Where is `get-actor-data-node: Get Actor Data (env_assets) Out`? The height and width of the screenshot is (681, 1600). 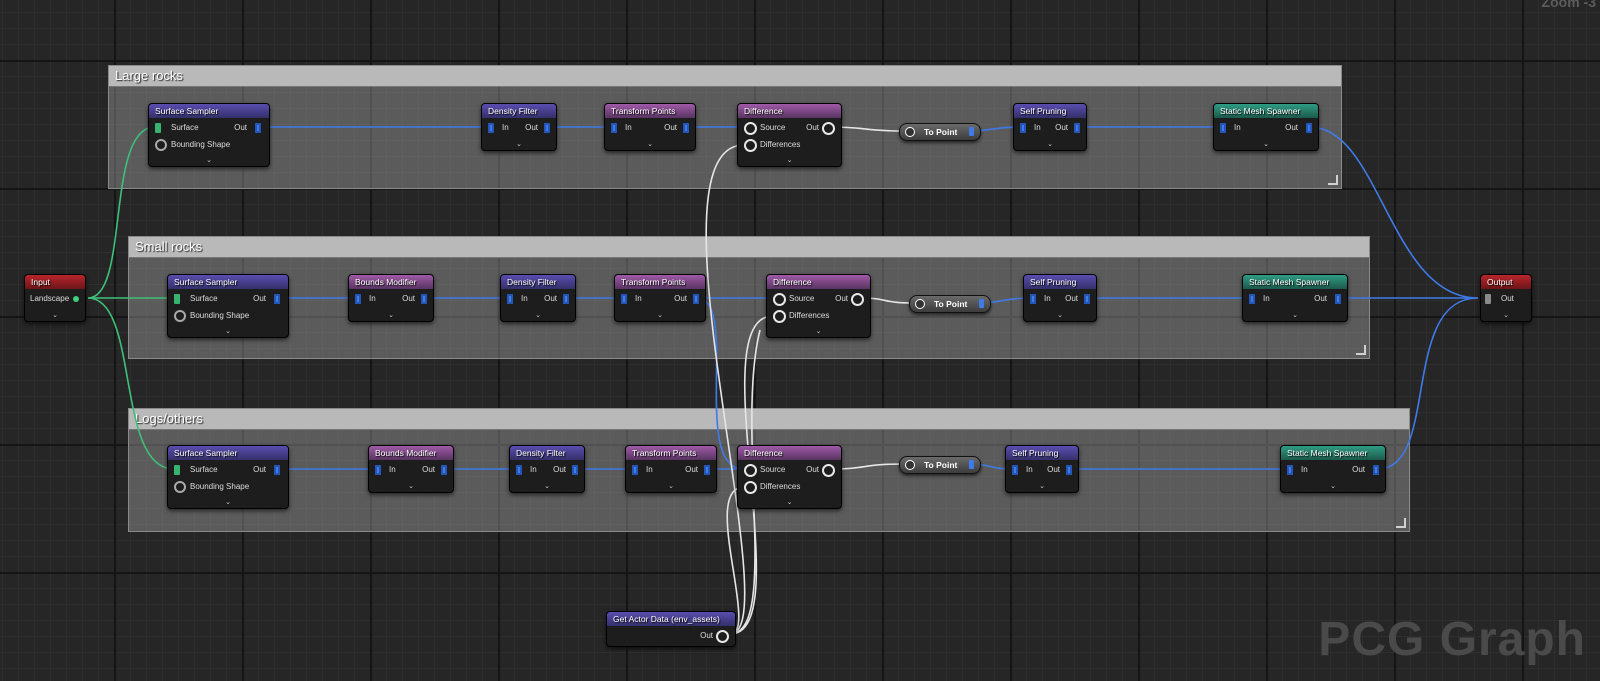
get-actor-data-node: Get Actor Data (env_assets) Out is located at coordinates (671, 629).